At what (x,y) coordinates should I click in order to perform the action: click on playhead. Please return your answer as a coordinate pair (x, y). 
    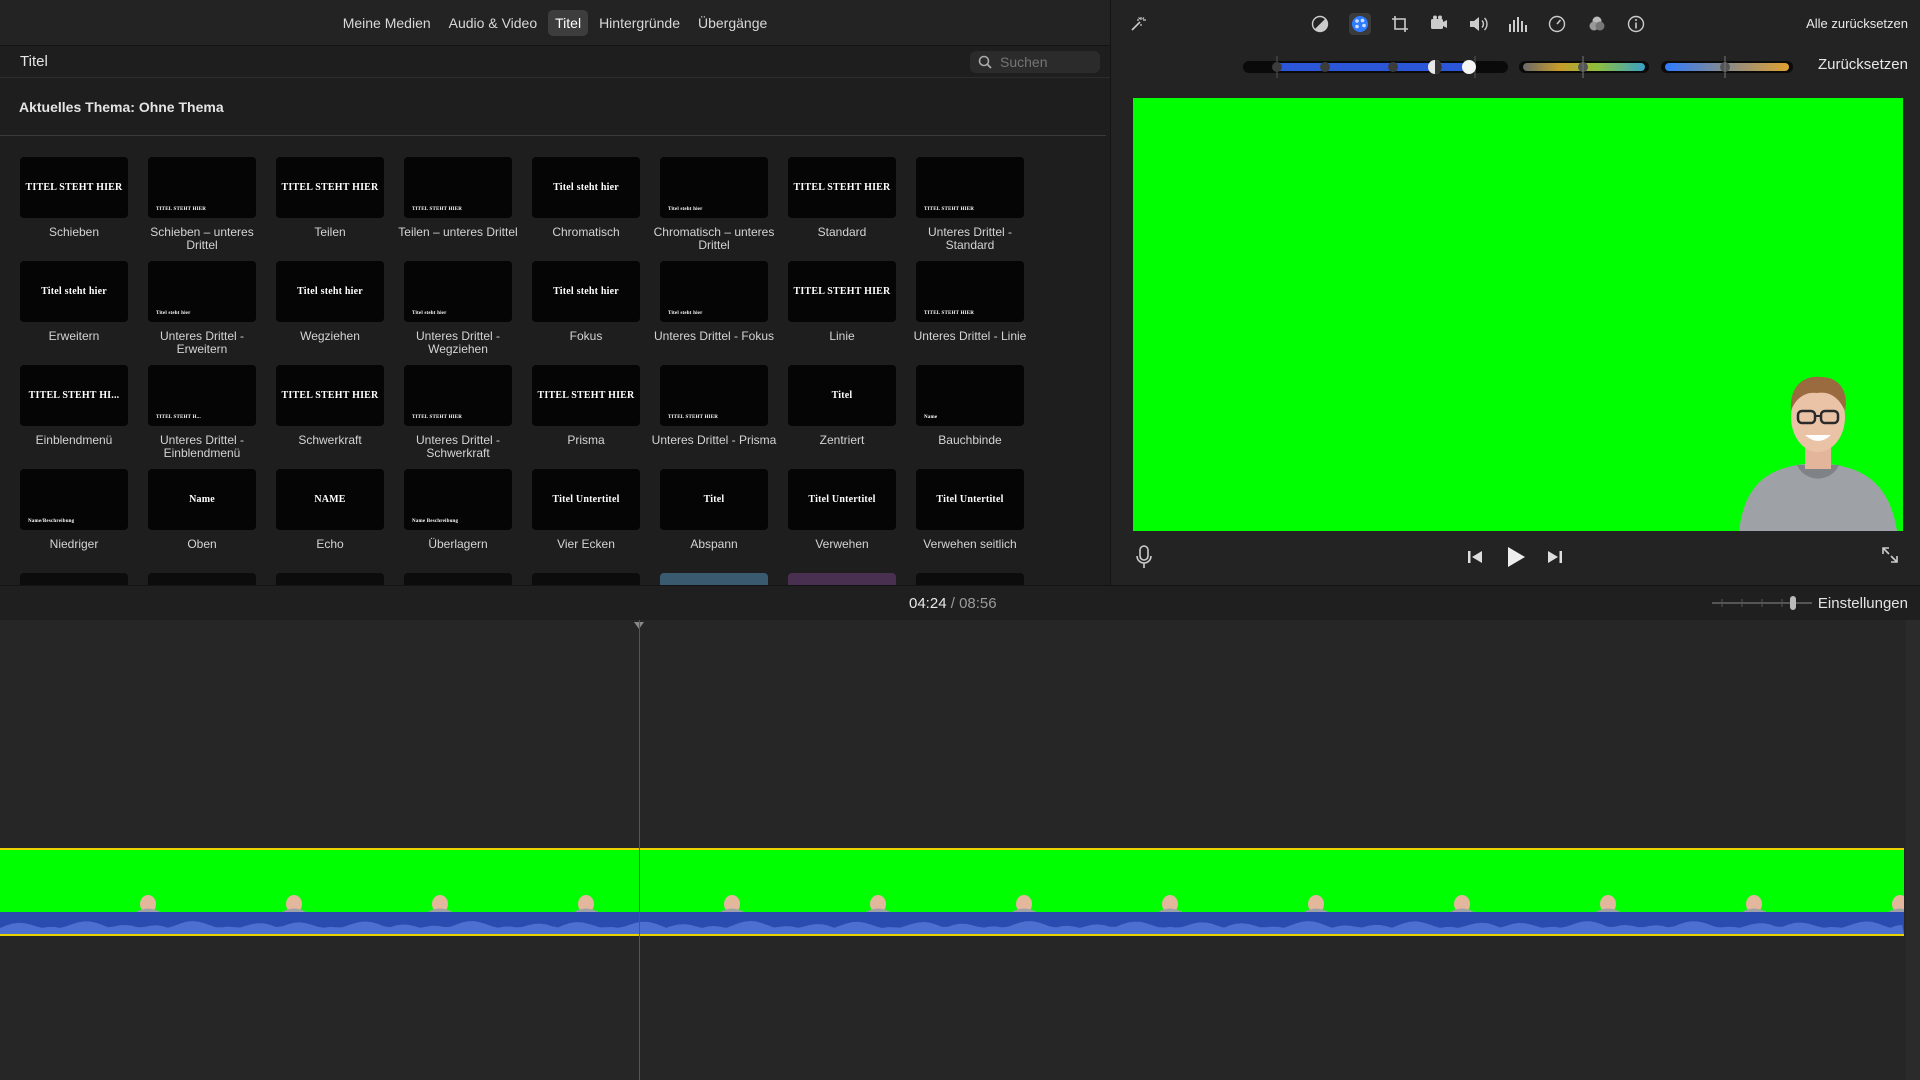
    Looking at the image, I should click on (639, 850).